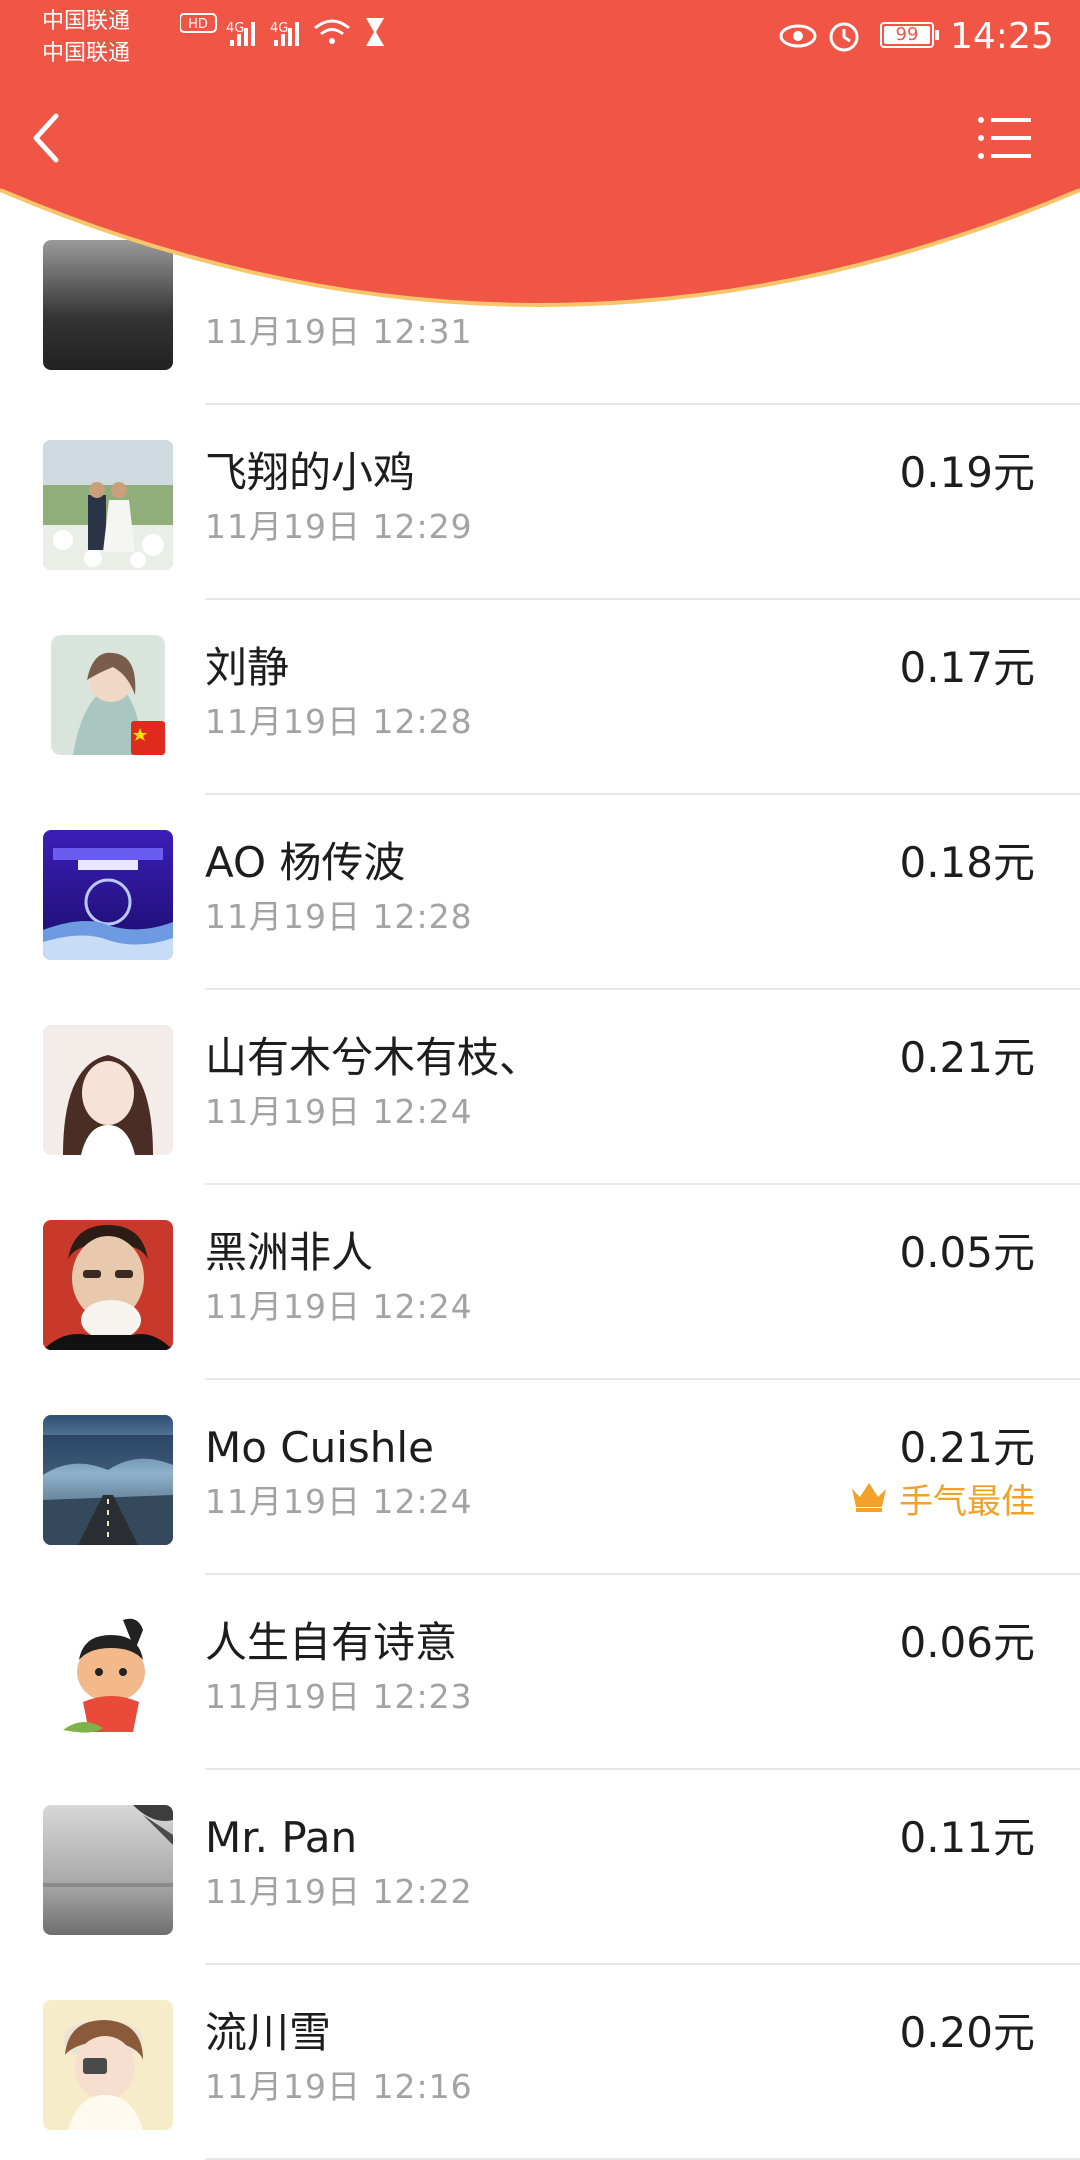  I want to click on best-luck-label: 手气最佳, so click(967, 1502).